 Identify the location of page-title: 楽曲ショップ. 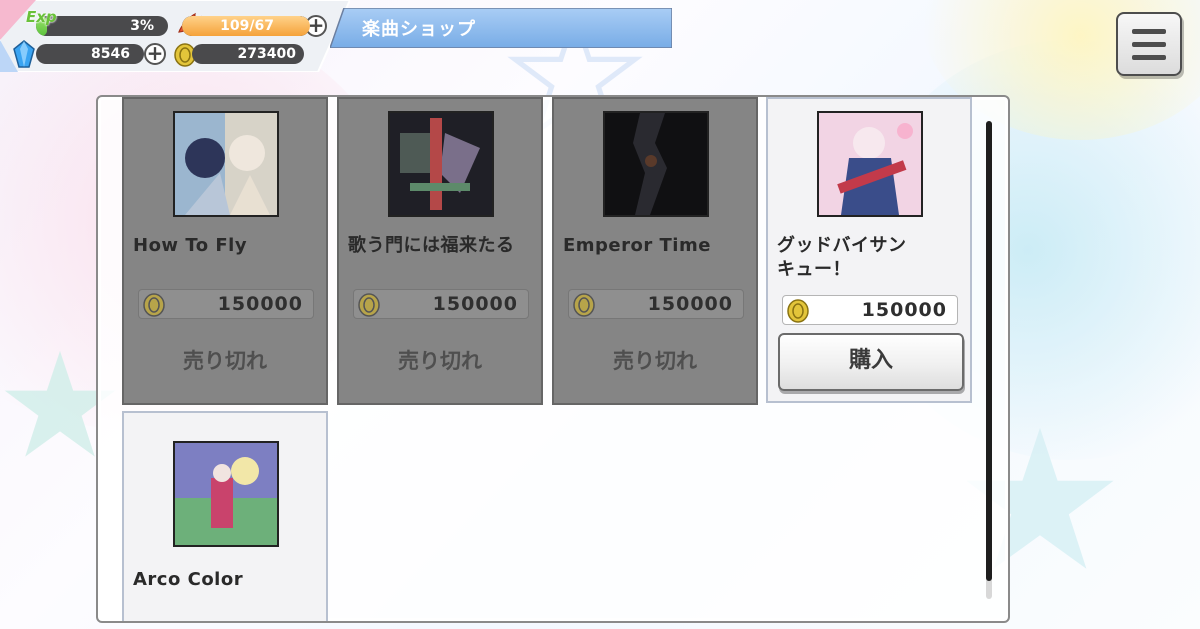
(419, 29).